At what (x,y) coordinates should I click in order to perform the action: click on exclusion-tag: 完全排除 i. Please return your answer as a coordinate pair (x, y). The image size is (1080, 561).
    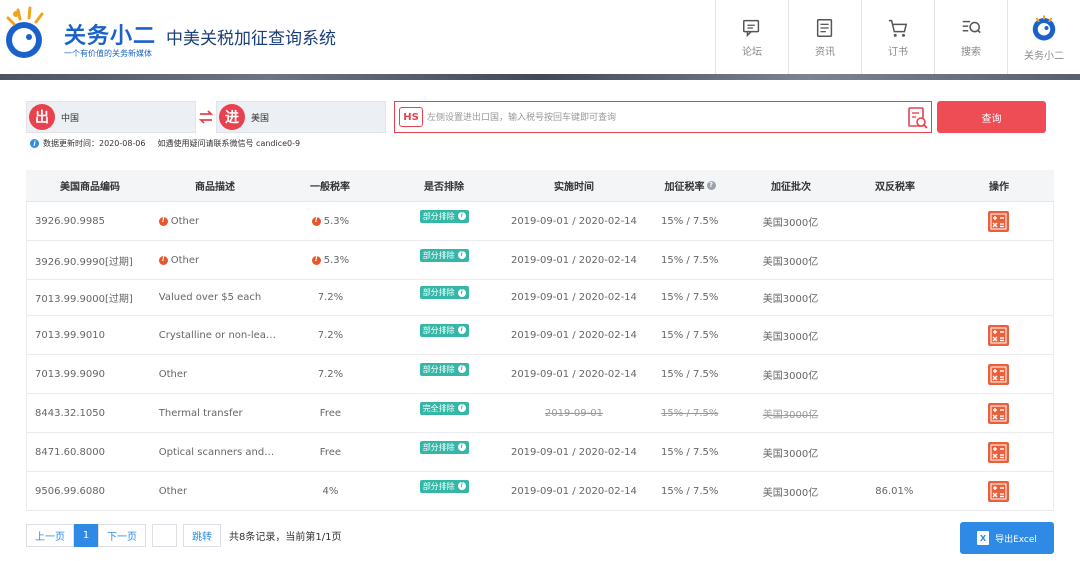
    Looking at the image, I should click on (444, 408).